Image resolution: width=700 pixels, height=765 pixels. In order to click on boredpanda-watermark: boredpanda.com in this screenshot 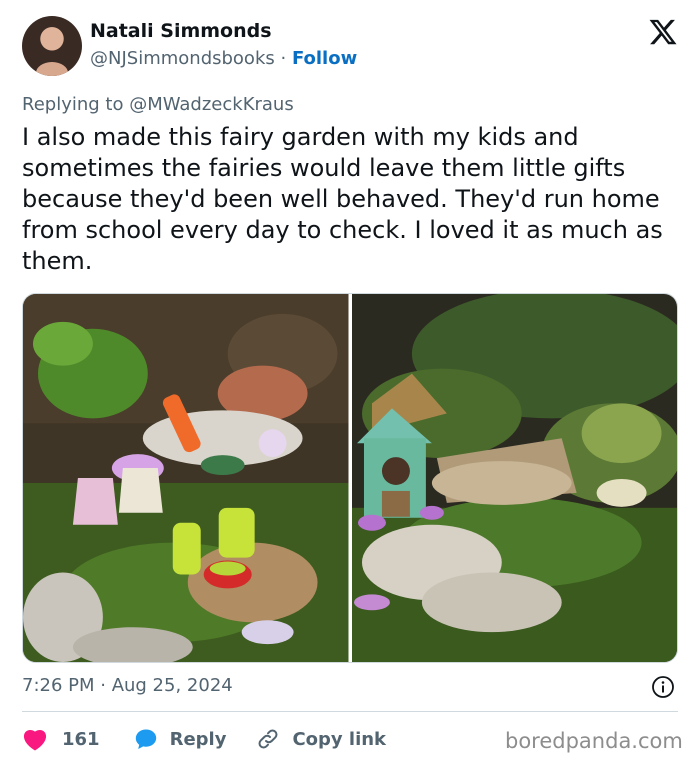, I will do `click(594, 741)`.